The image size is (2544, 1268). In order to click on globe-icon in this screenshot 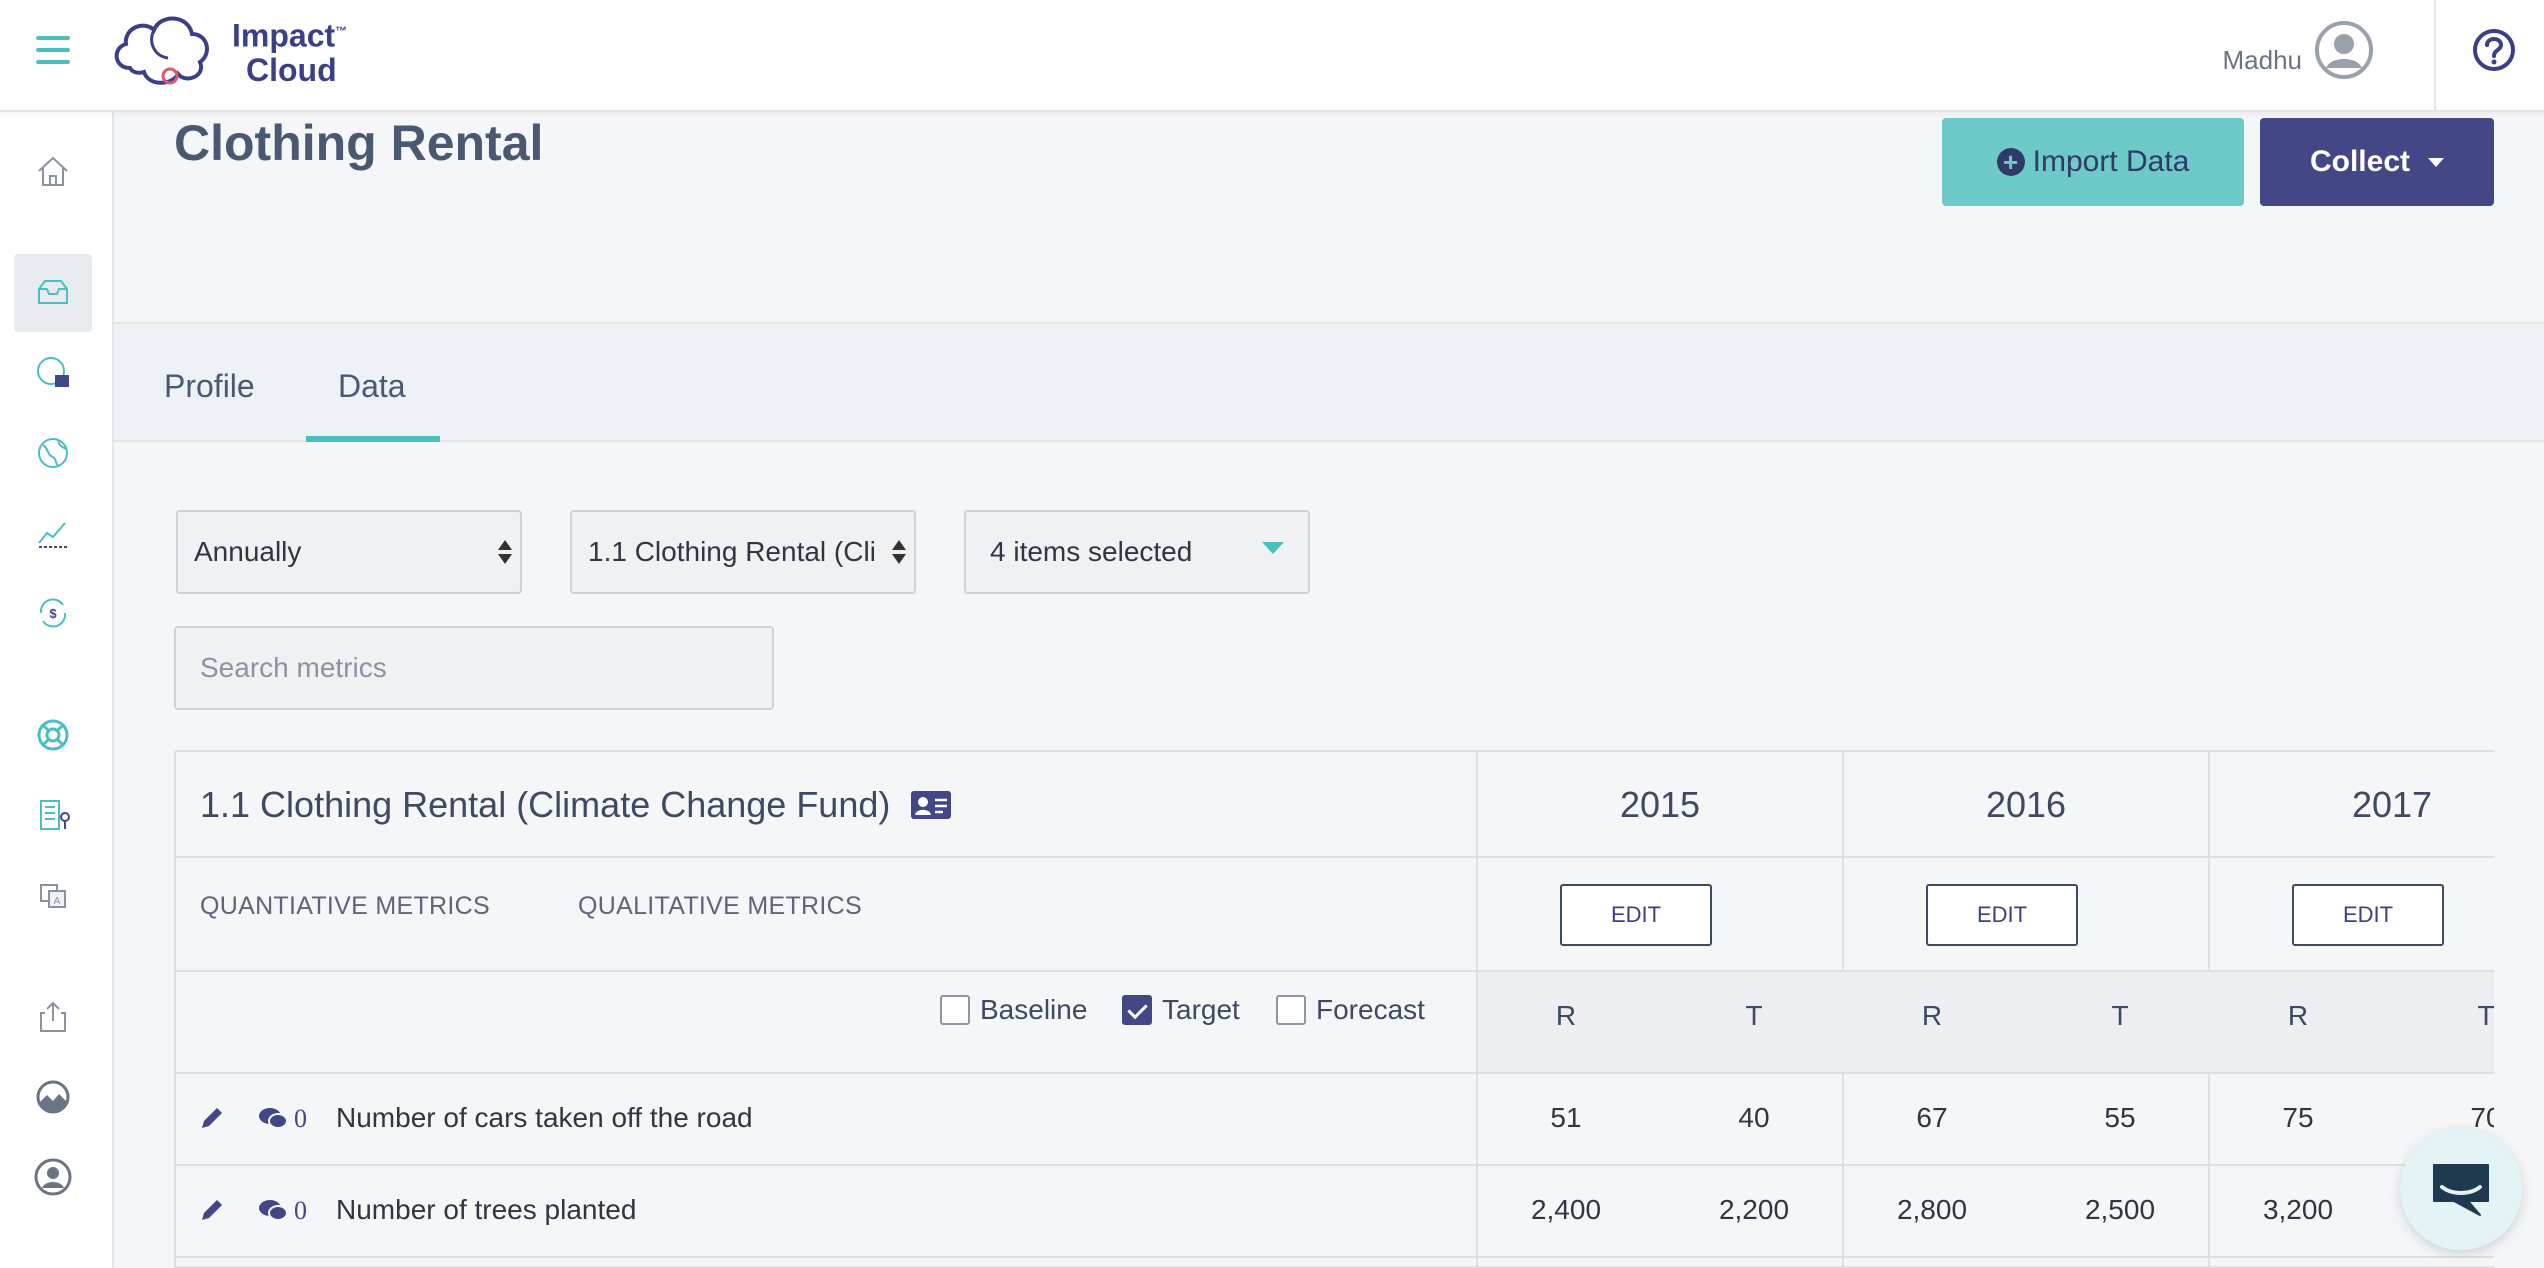, I will do `click(53, 453)`.